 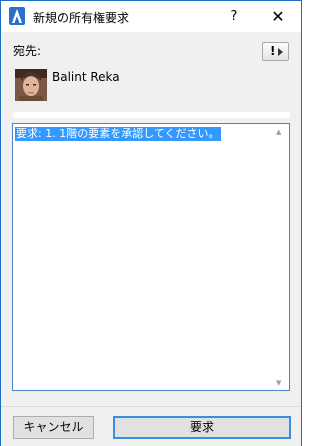 What do you see at coordinates (31, 85) in the screenshot?
I see `avatar` at bounding box center [31, 85].